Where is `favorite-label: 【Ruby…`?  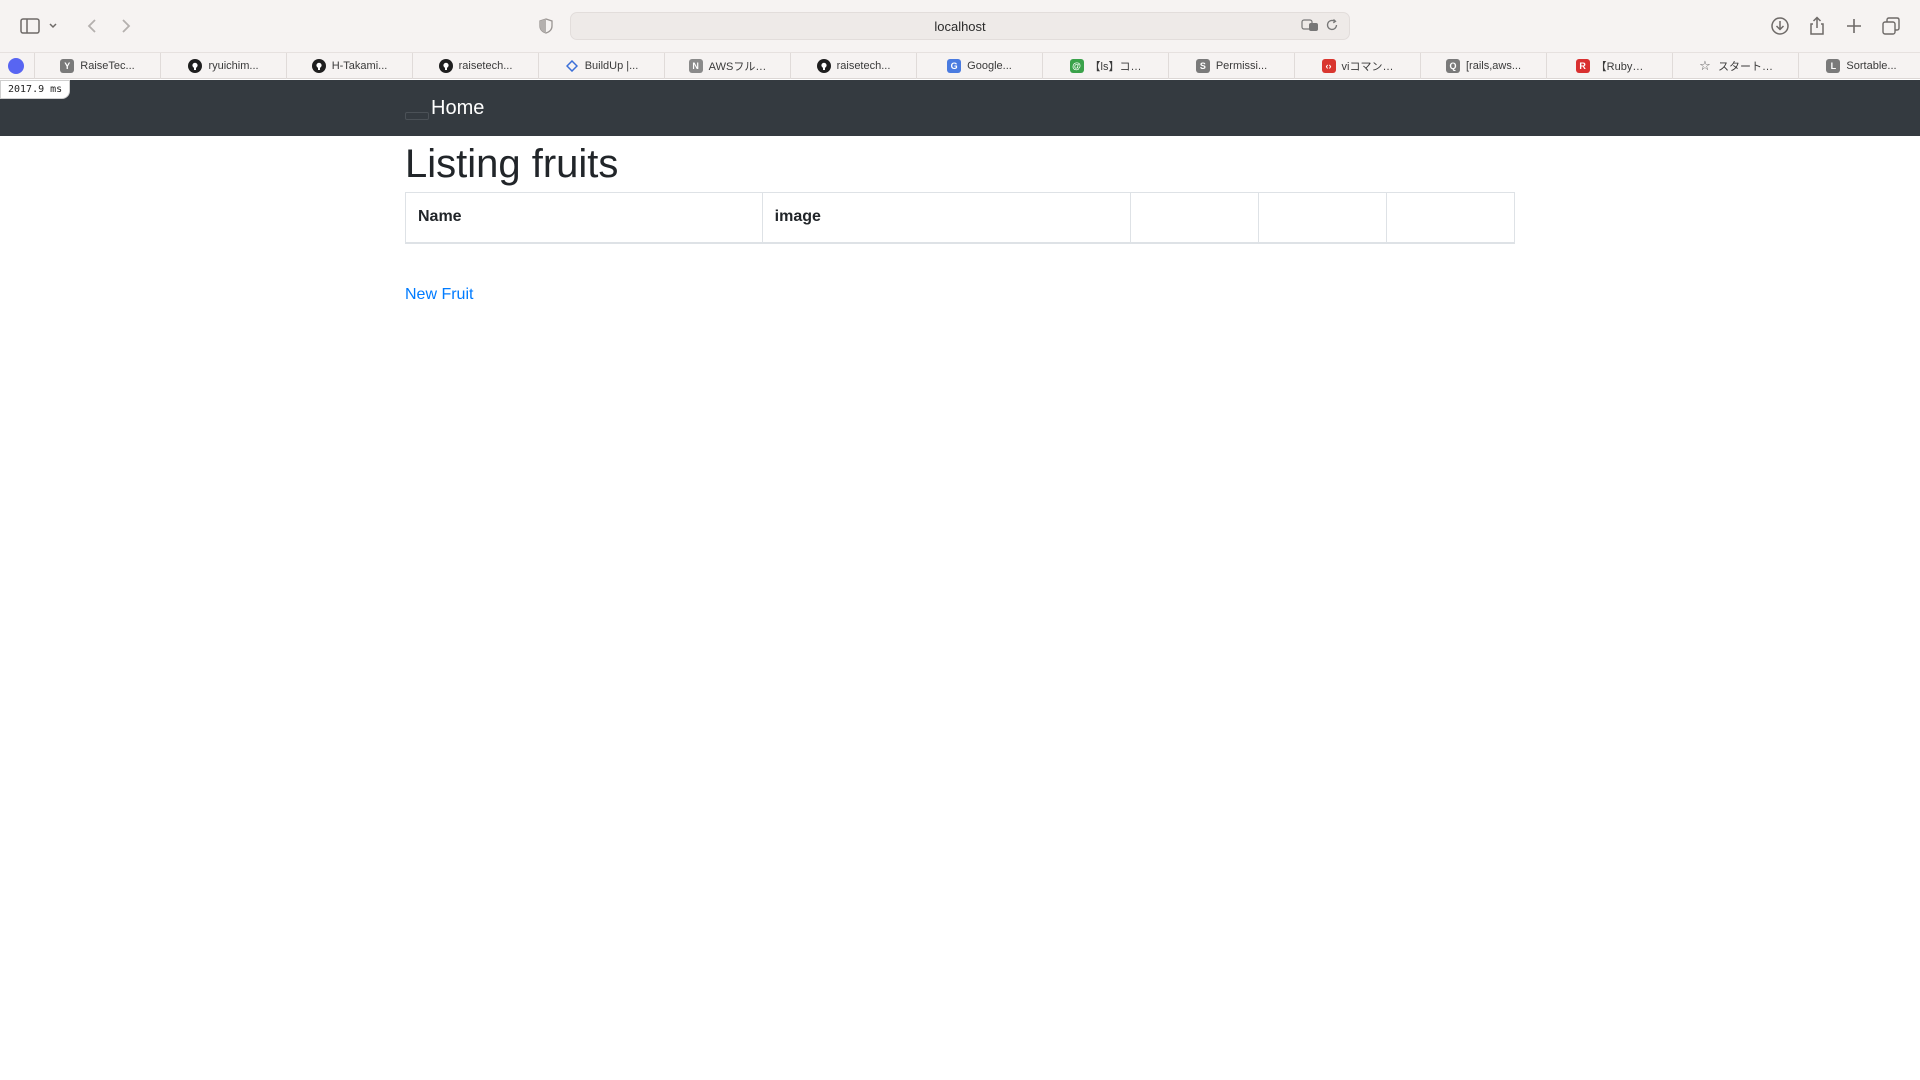 favorite-label: 【Ruby… is located at coordinates (1619, 67).